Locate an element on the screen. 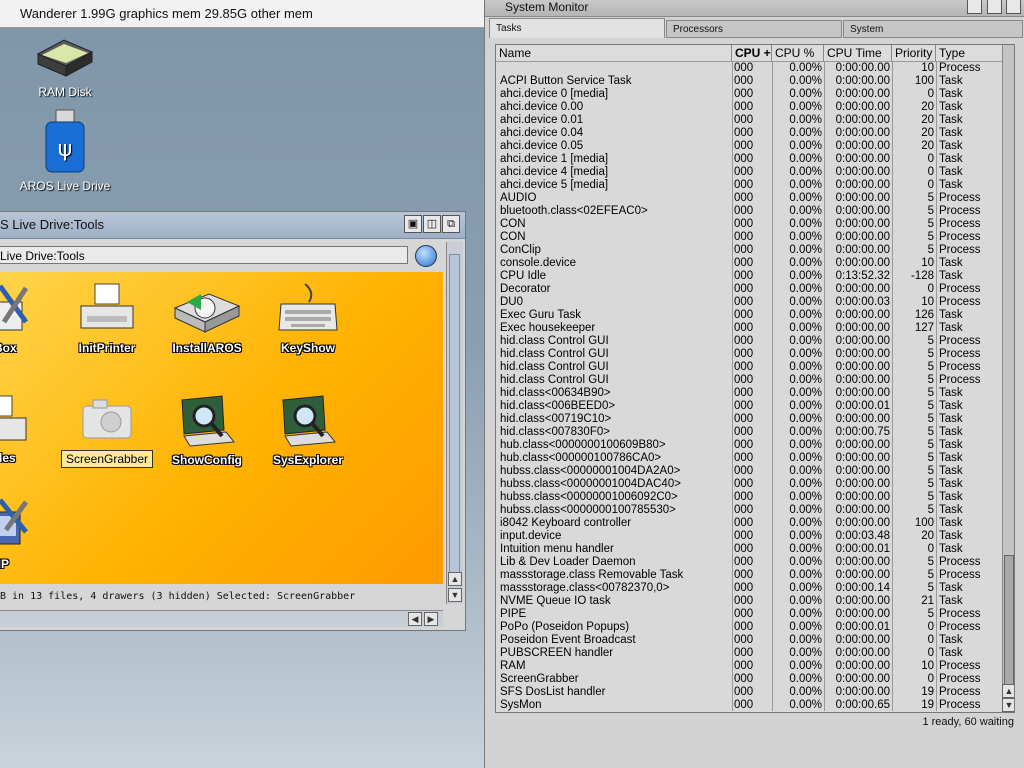 Image resolution: width=1024 pixels, height=768 pixels. table-row: ConClip 000 0.00% 0:00:00.00 5 Process is located at coordinates (749, 250).